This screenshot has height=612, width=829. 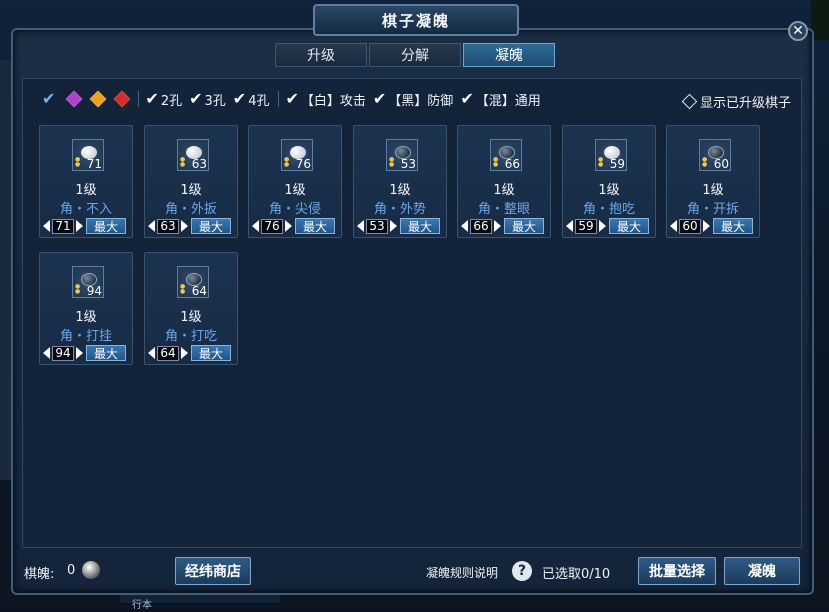 What do you see at coordinates (295, 181) in the screenshot?
I see `piece-card: ● ● 76 1级 角・尖侵 76 最大` at bounding box center [295, 181].